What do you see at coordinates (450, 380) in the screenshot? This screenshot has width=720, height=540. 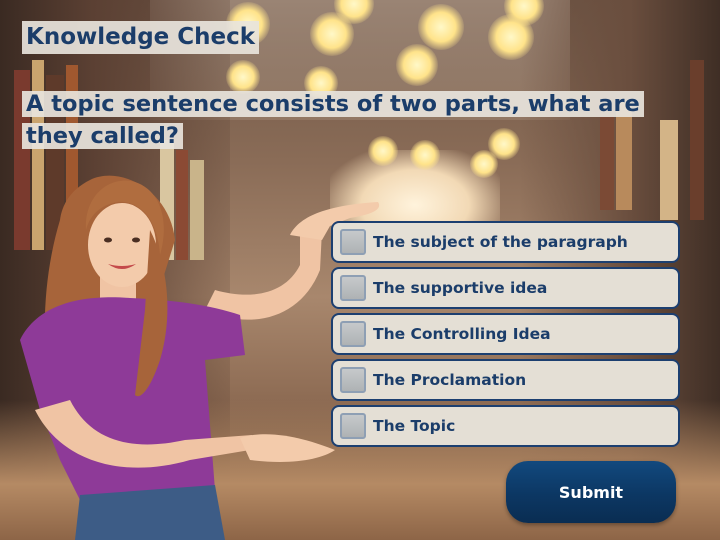 I see `option-label: The Proclamation` at bounding box center [450, 380].